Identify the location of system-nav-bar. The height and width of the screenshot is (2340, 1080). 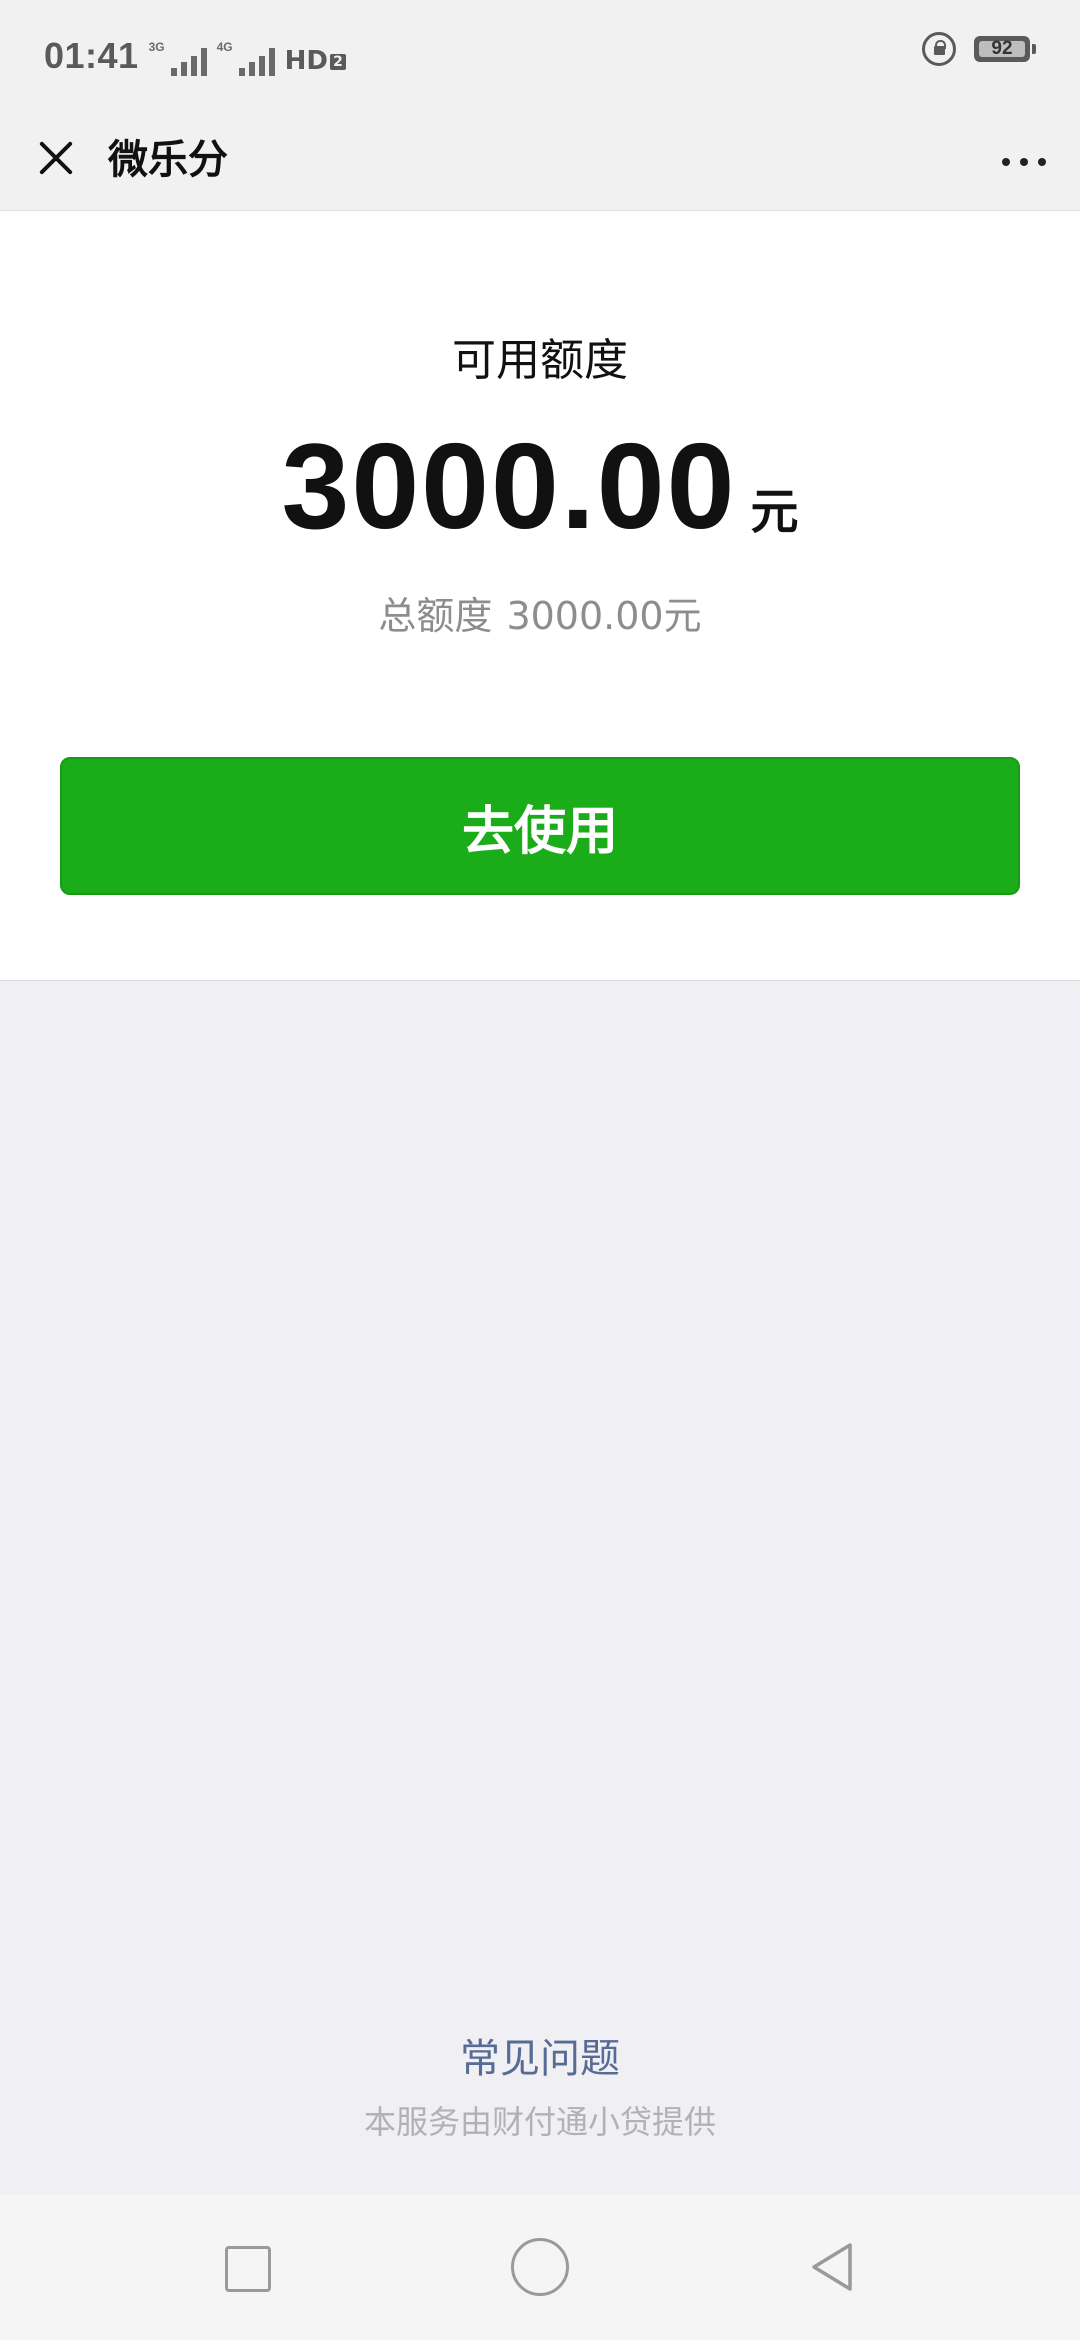
(540, 2267).